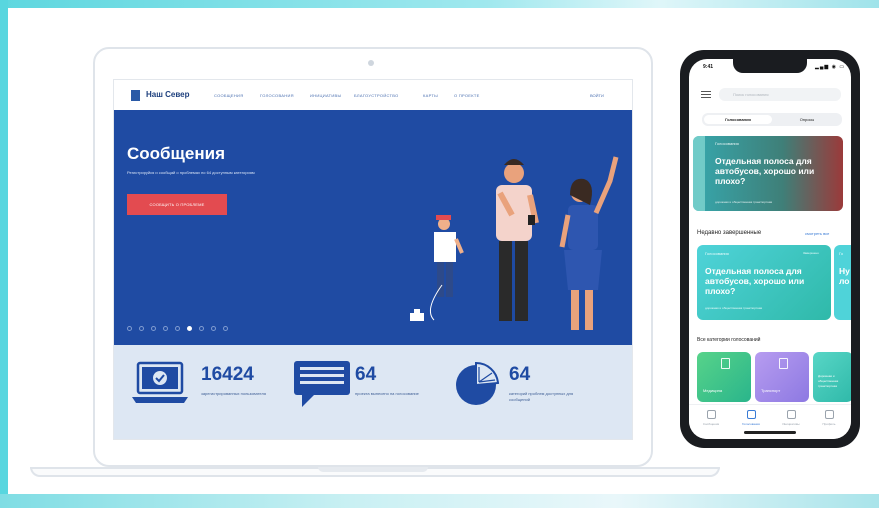 The width and height of the screenshot is (879, 508). What do you see at coordinates (780, 94) in the screenshot?
I see `search-input: Поиск голосования` at bounding box center [780, 94].